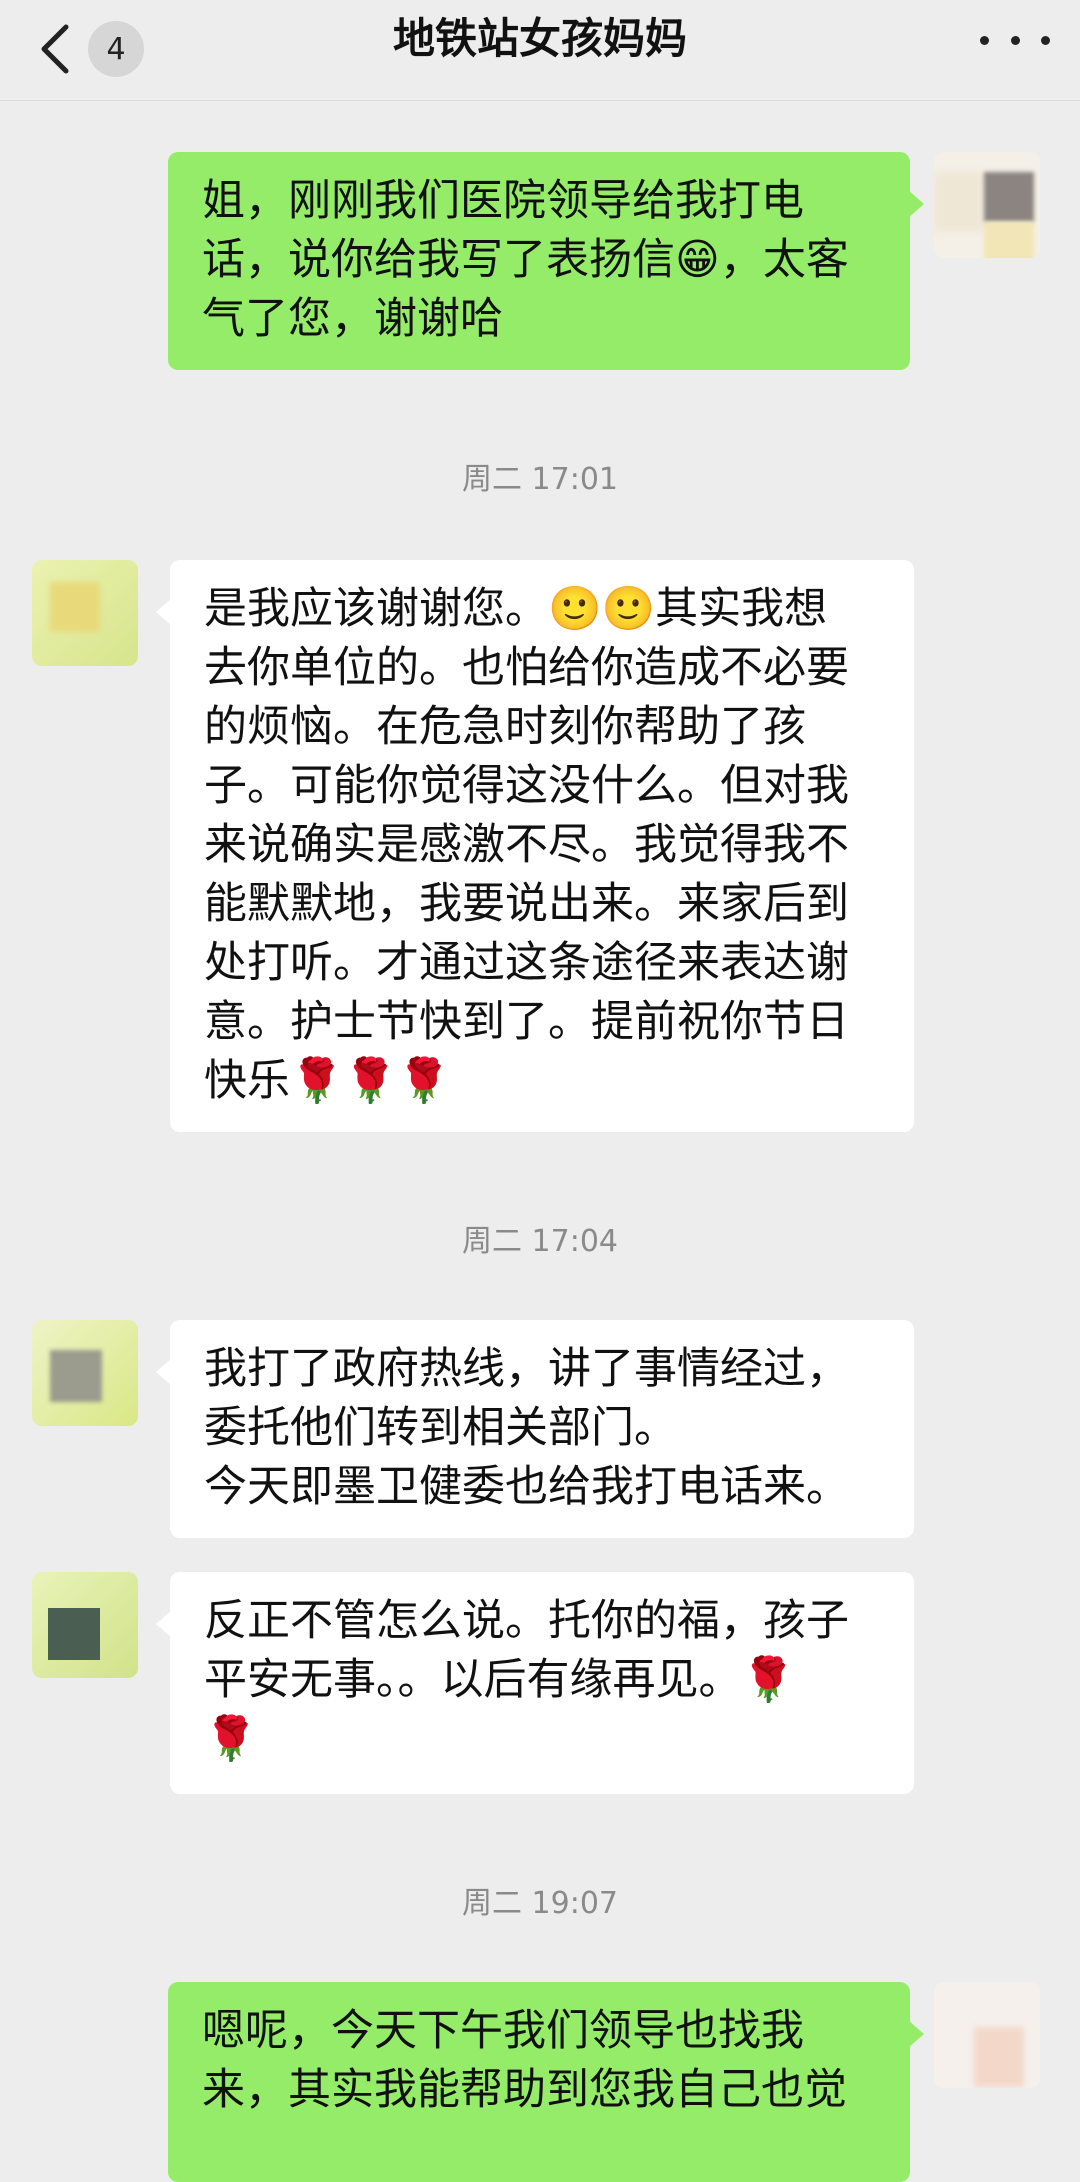  Describe the element at coordinates (535, 1683) in the screenshot. I see `message-bubble-received: 反正不管怎么说。托你的福，孩子 平安无事。。以后有缘再见。🌹 🌹` at that location.